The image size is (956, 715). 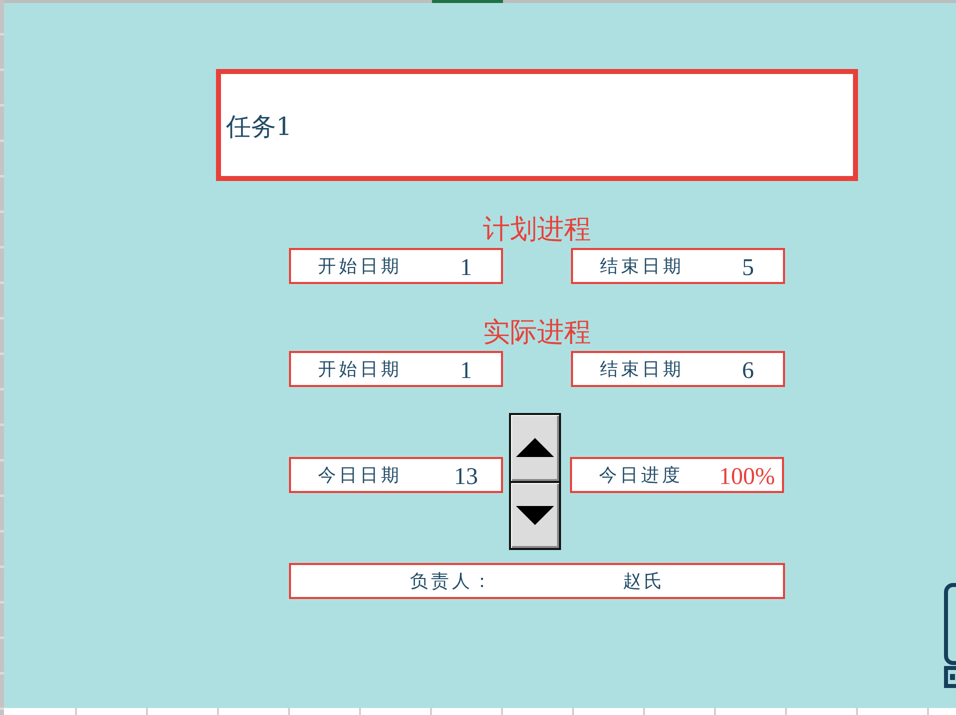 I want to click on owner-label: 负责人：, so click(x=452, y=581).